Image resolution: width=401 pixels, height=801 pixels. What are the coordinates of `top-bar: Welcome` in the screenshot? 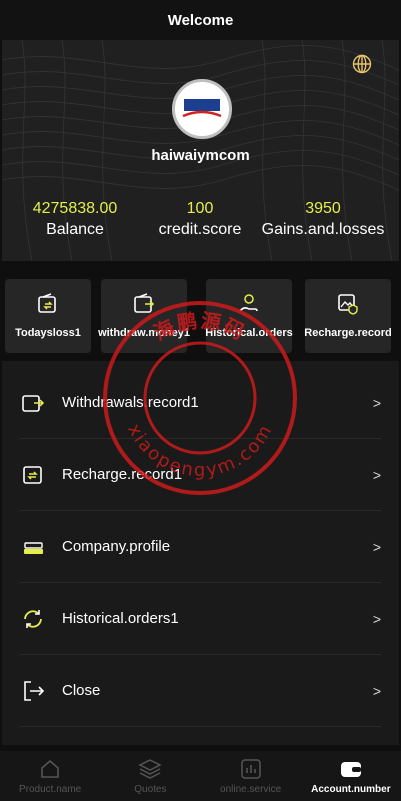 It's located at (200, 20).